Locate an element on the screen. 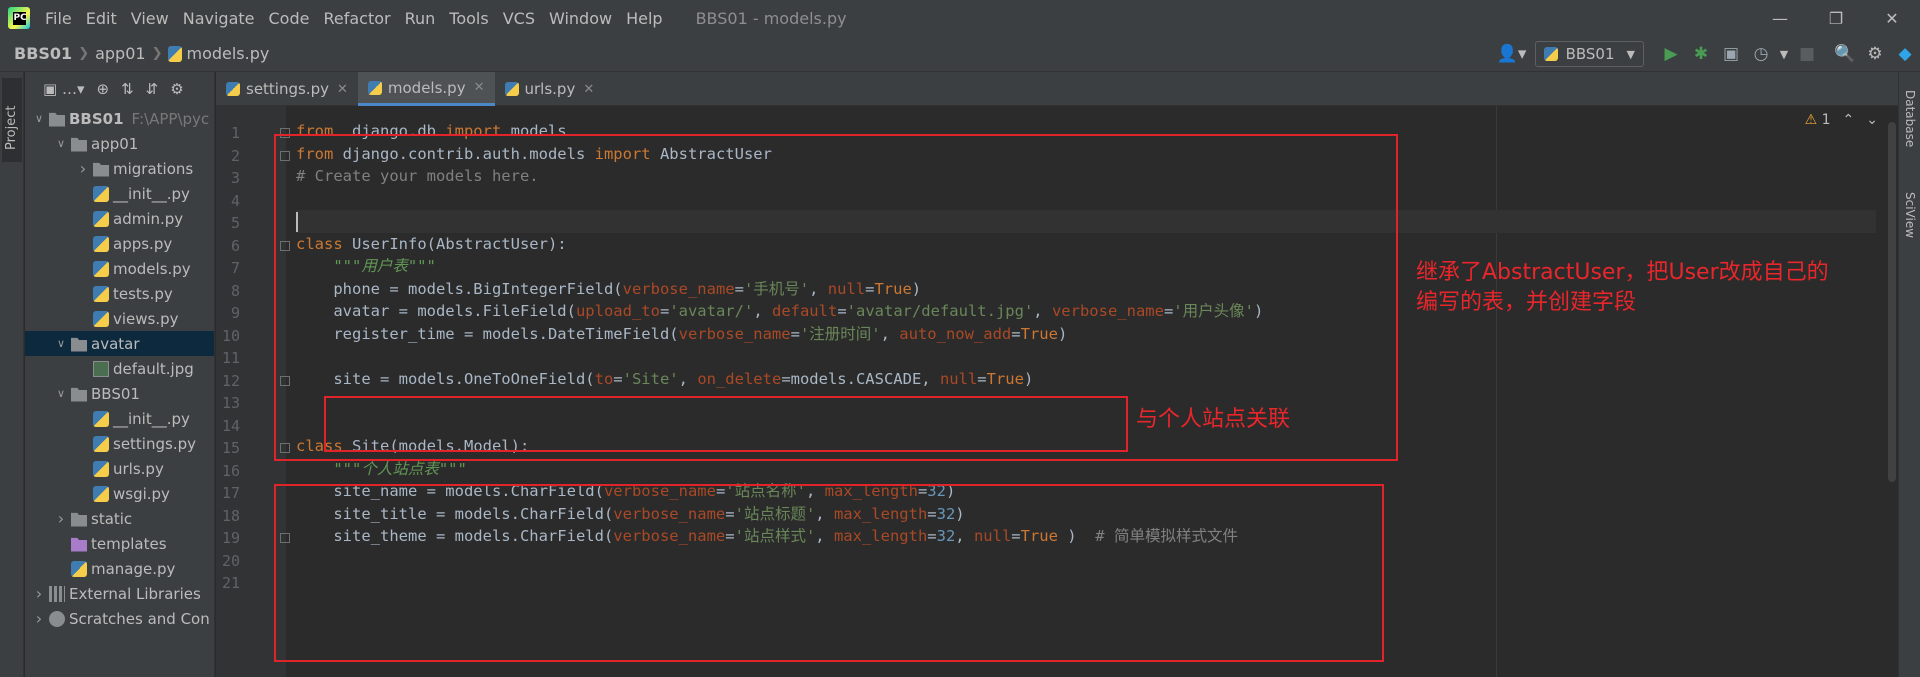 The image size is (1920, 677). project-tool-tab: Project is located at coordinates (12, 120).